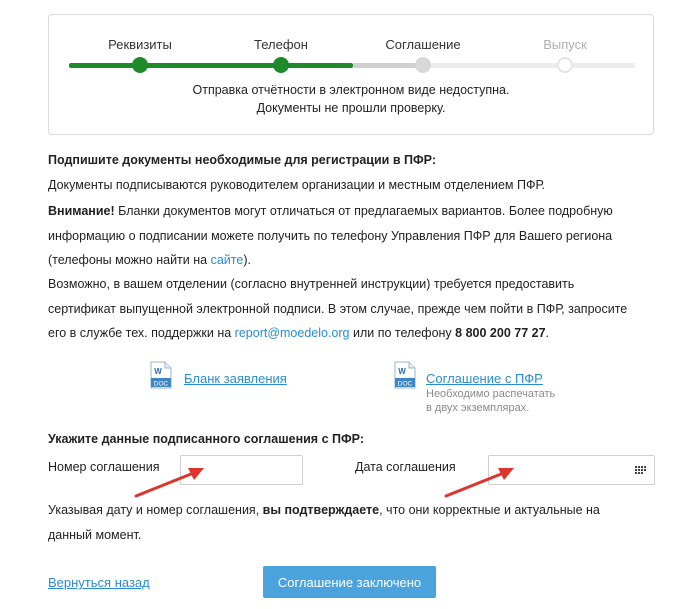 The width and height of the screenshot is (674, 609). I want to click on step-label-requisites: Реквизиты, so click(140, 44).